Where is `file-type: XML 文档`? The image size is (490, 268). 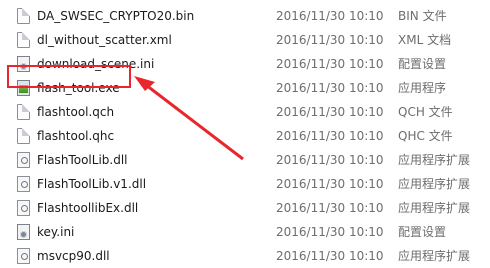
file-type: XML 文档 is located at coordinates (425, 40).